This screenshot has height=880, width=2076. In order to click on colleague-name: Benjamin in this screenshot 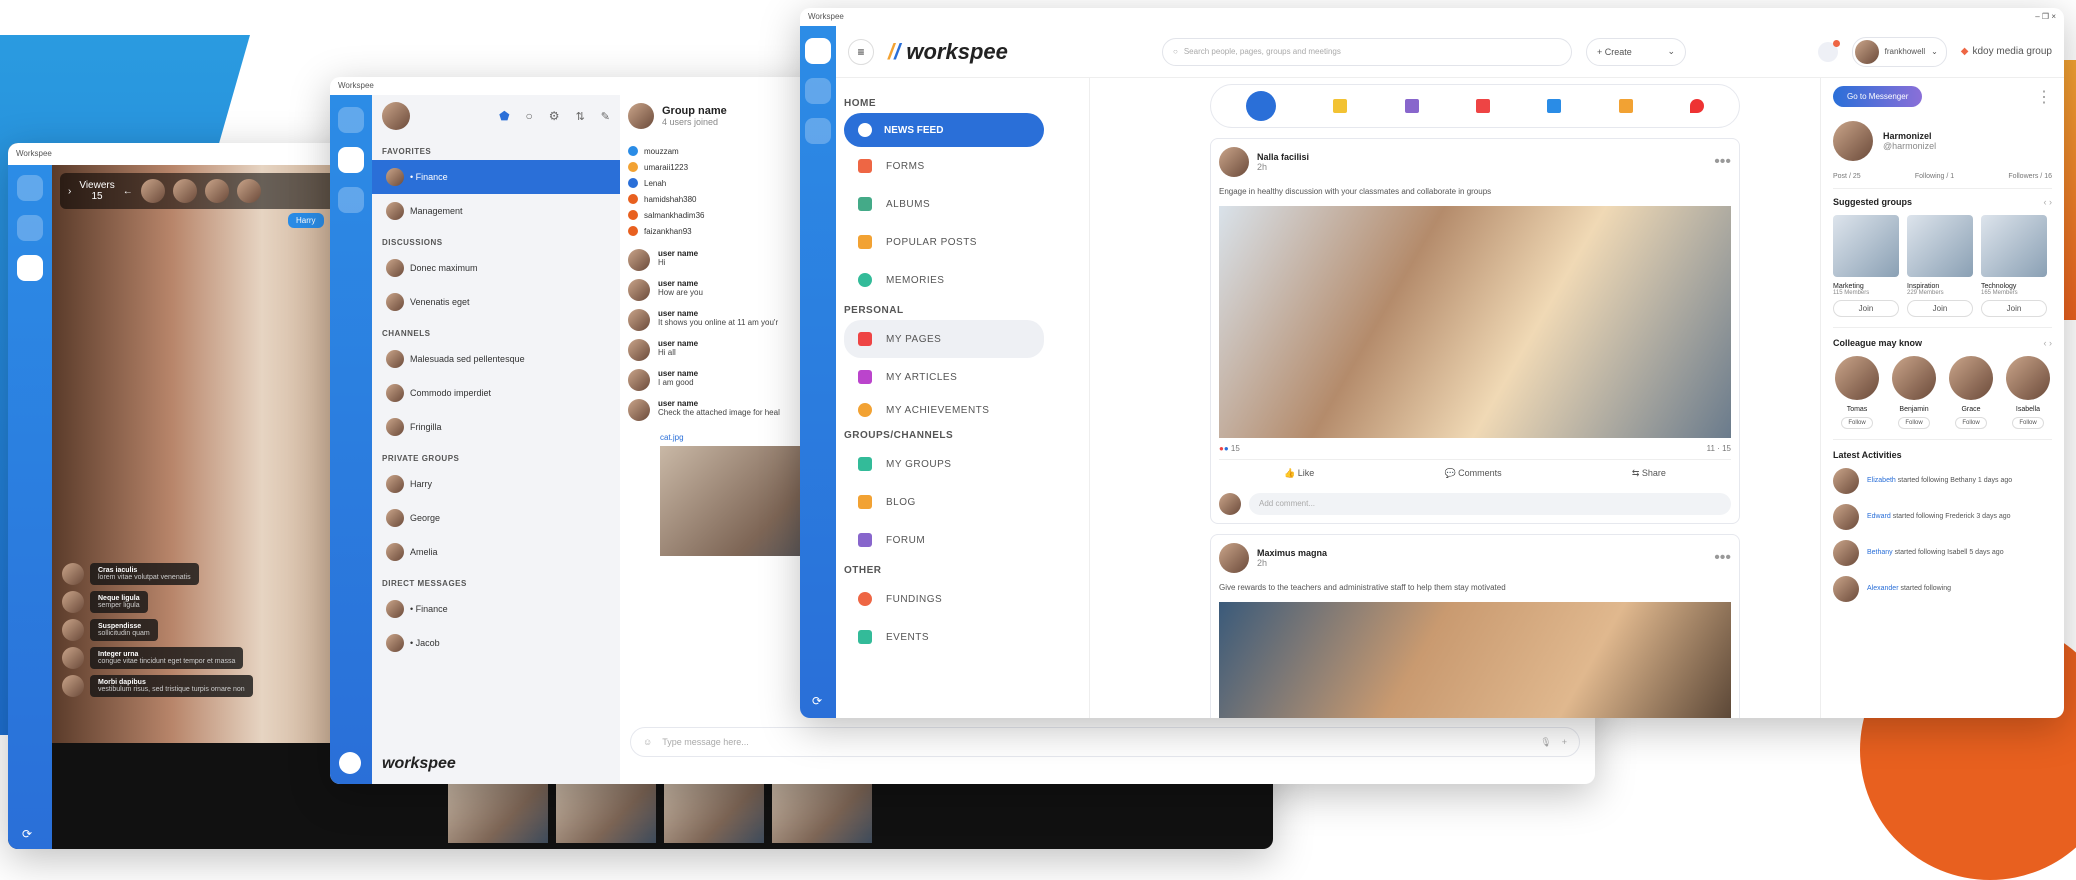, I will do `click(1913, 409)`.